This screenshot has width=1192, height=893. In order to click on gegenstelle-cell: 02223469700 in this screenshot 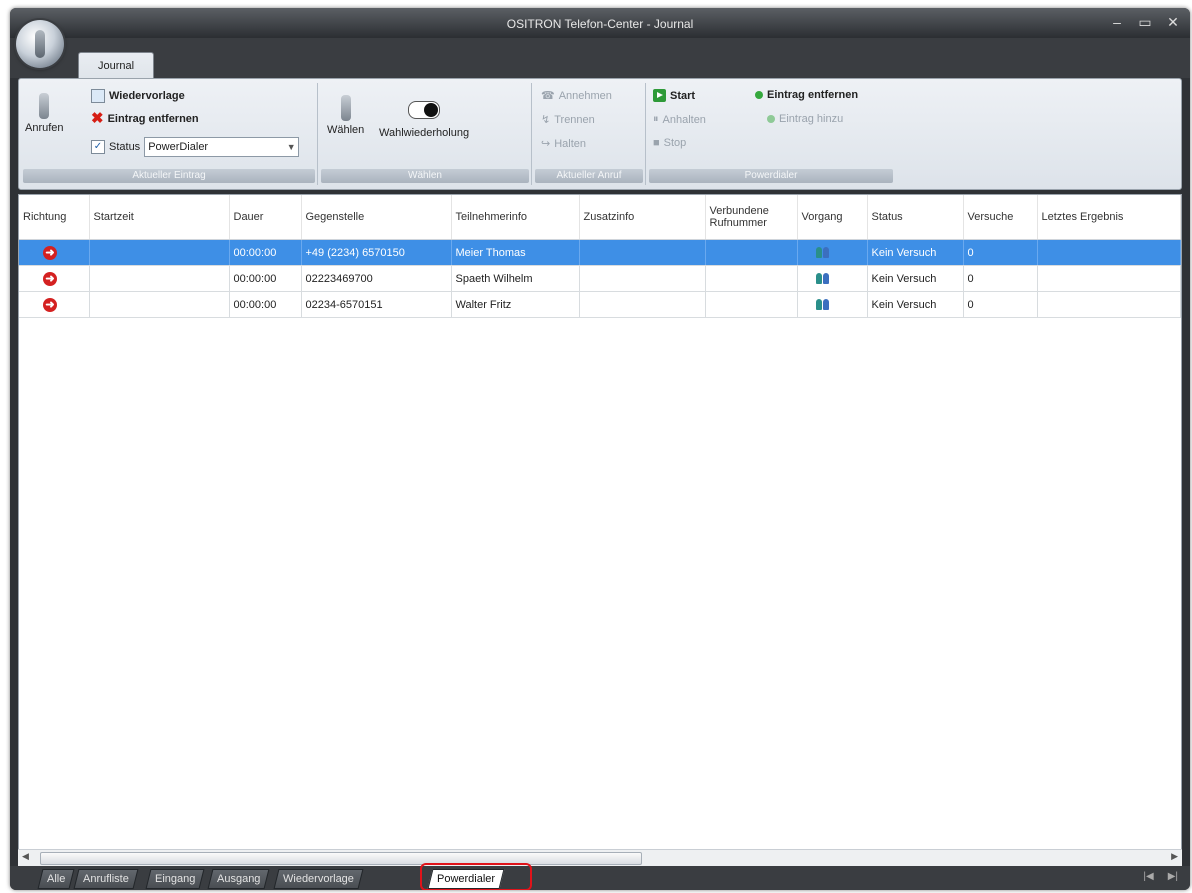, I will do `click(376, 278)`.